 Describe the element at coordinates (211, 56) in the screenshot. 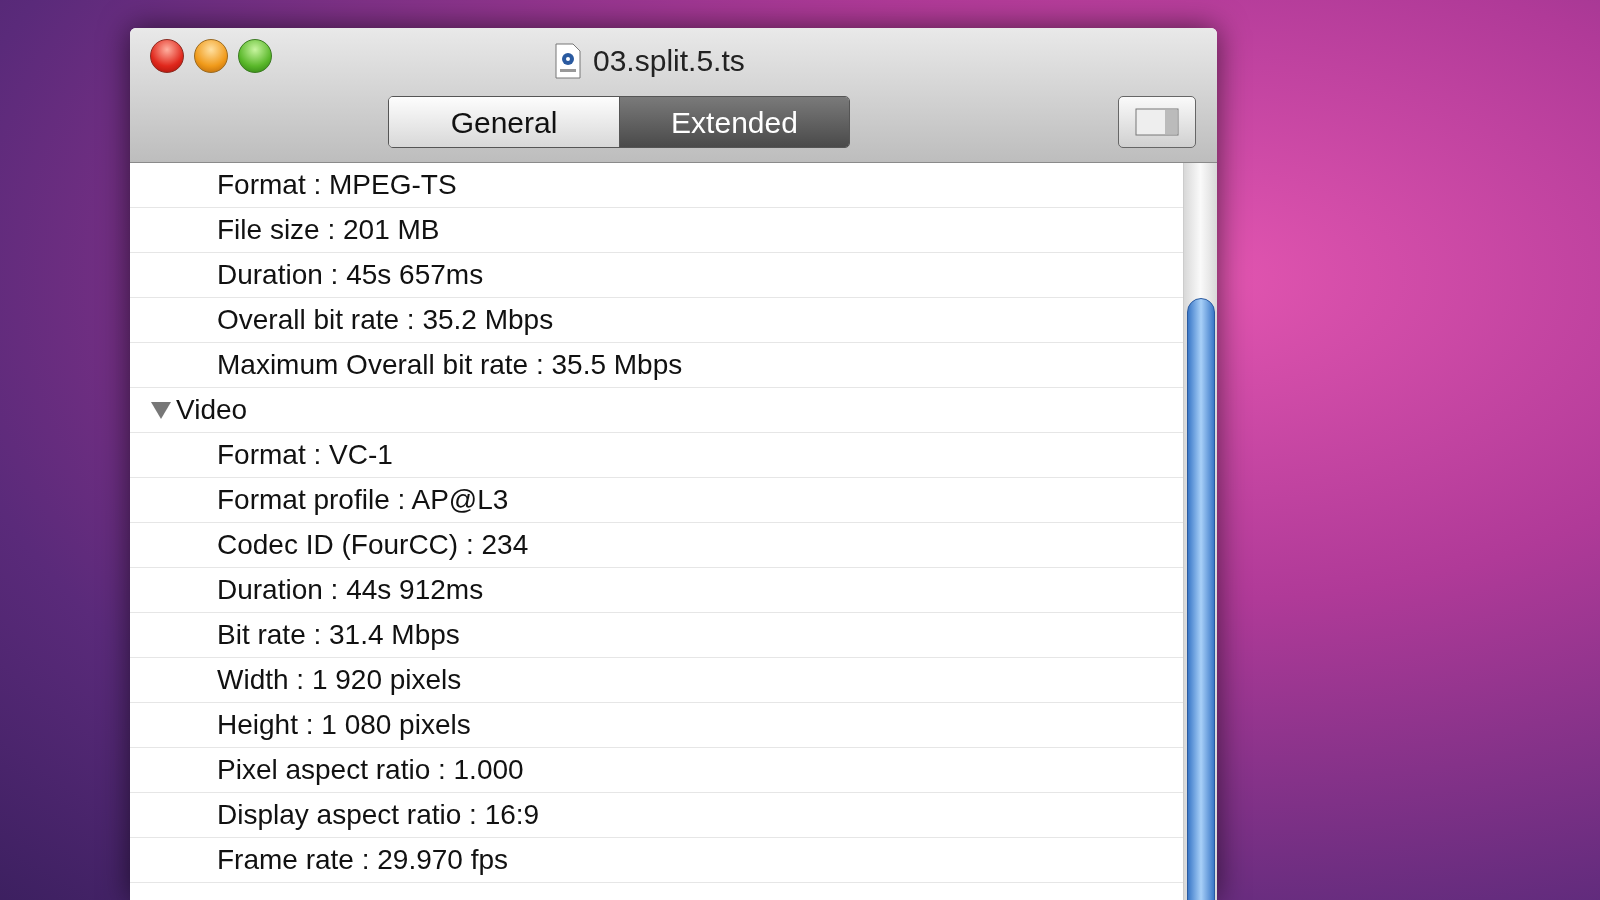

I see `minimize-button` at that location.